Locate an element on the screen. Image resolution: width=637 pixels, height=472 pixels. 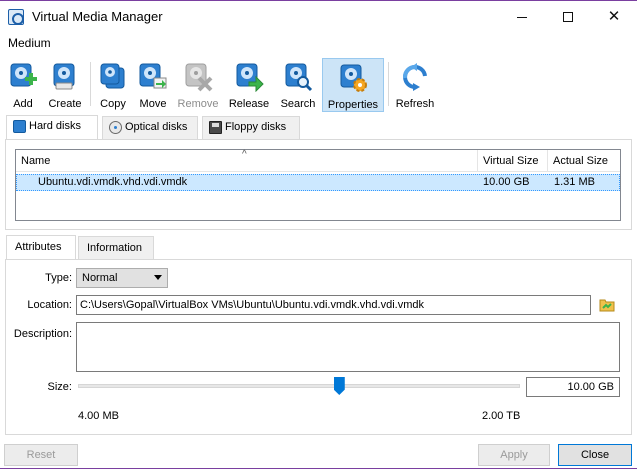
search-disk-icon is located at coordinates (299, 77).